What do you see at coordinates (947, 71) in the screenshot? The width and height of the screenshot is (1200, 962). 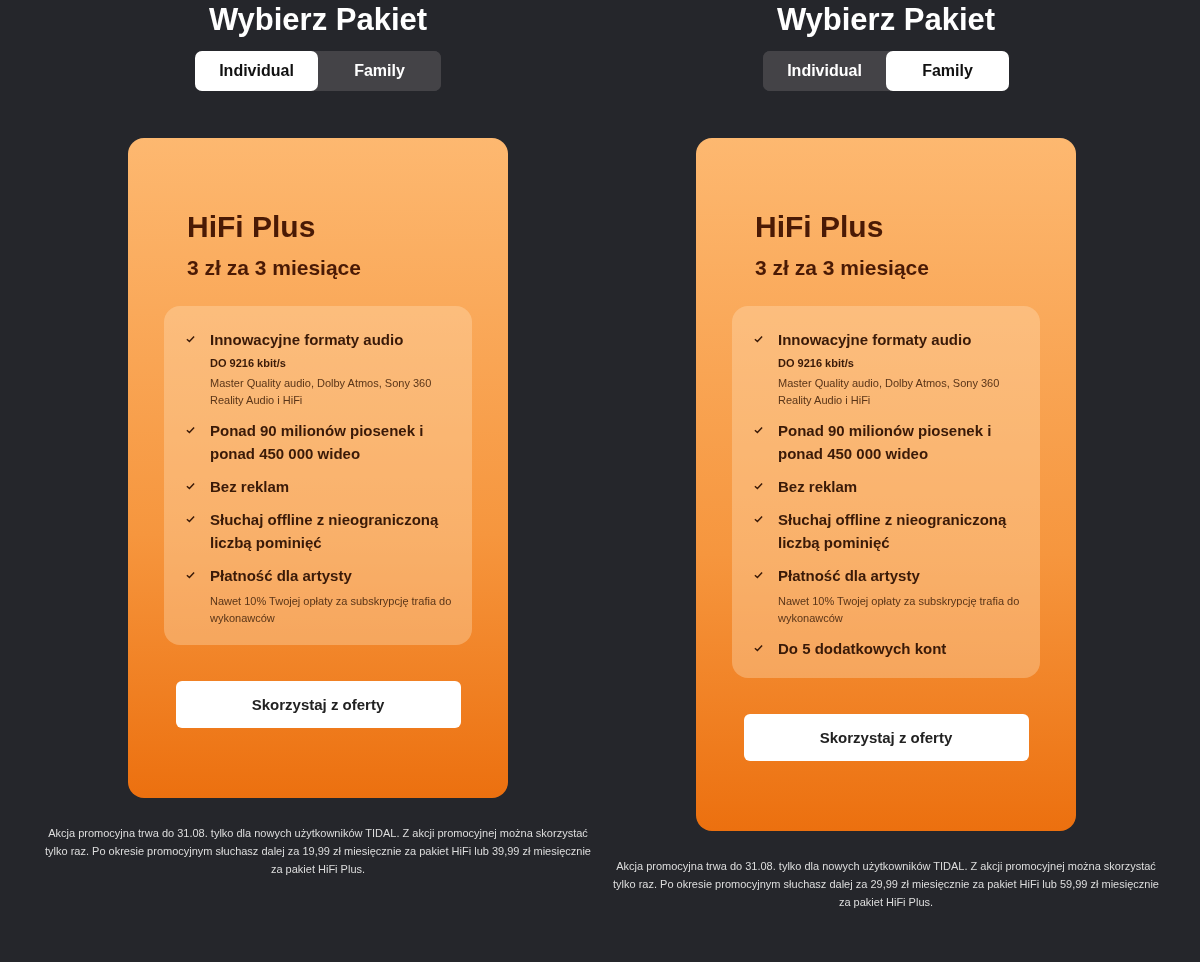 I see `plan-tab: Family` at bounding box center [947, 71].